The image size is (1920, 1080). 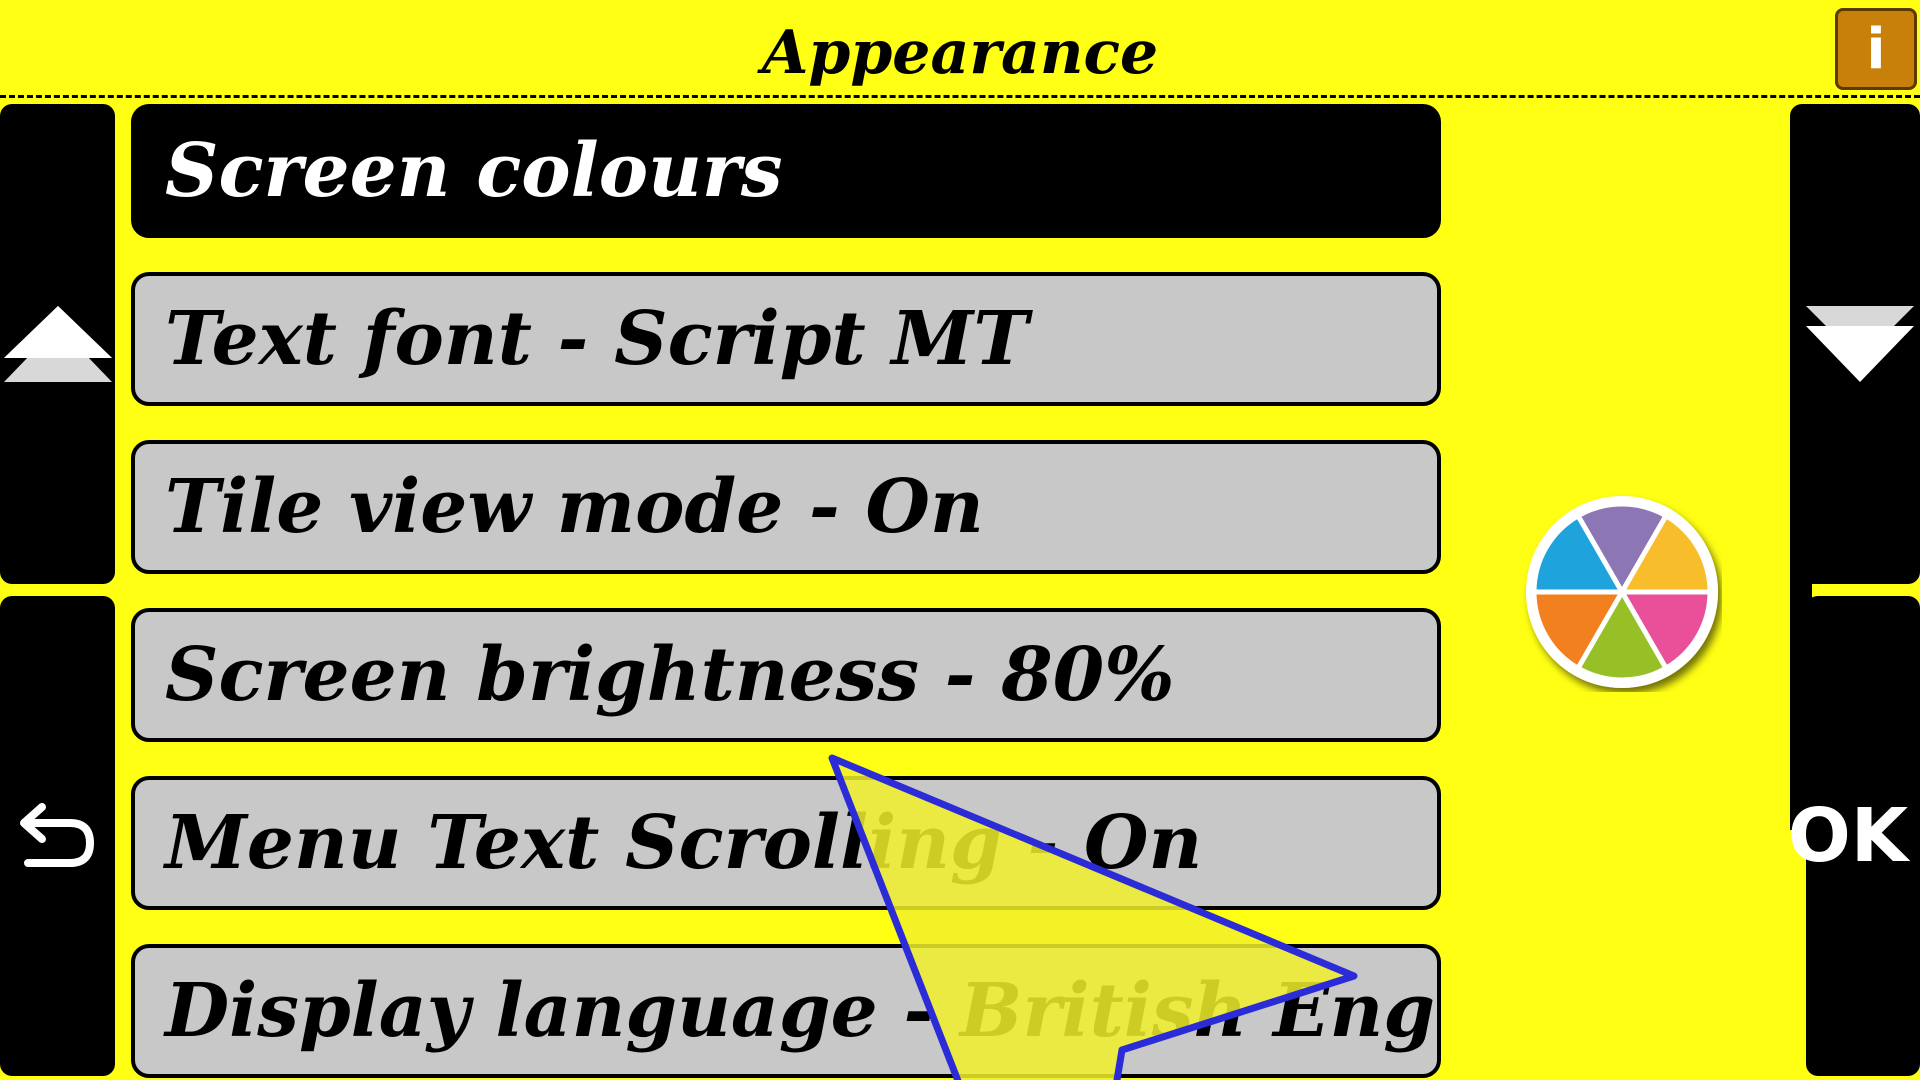 What do you see at coordinates (574, 507) in the screenshot?
I see `menu-item-label: Tile view mode - On` at bounding box center [574, 507].